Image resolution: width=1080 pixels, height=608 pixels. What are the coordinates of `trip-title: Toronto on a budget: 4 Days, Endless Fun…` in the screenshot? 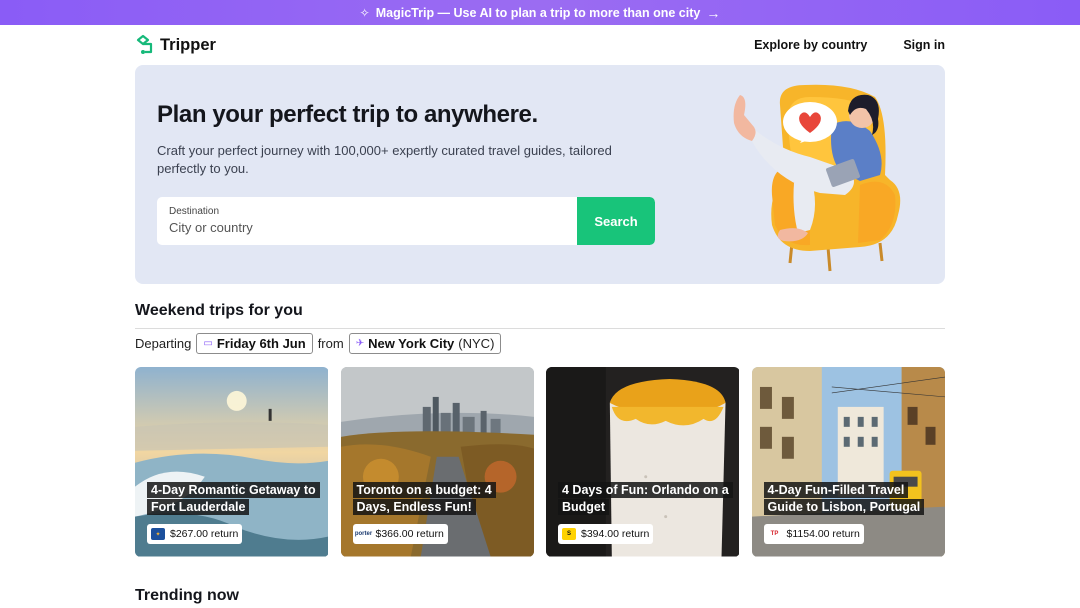 It's located at (438, 499).